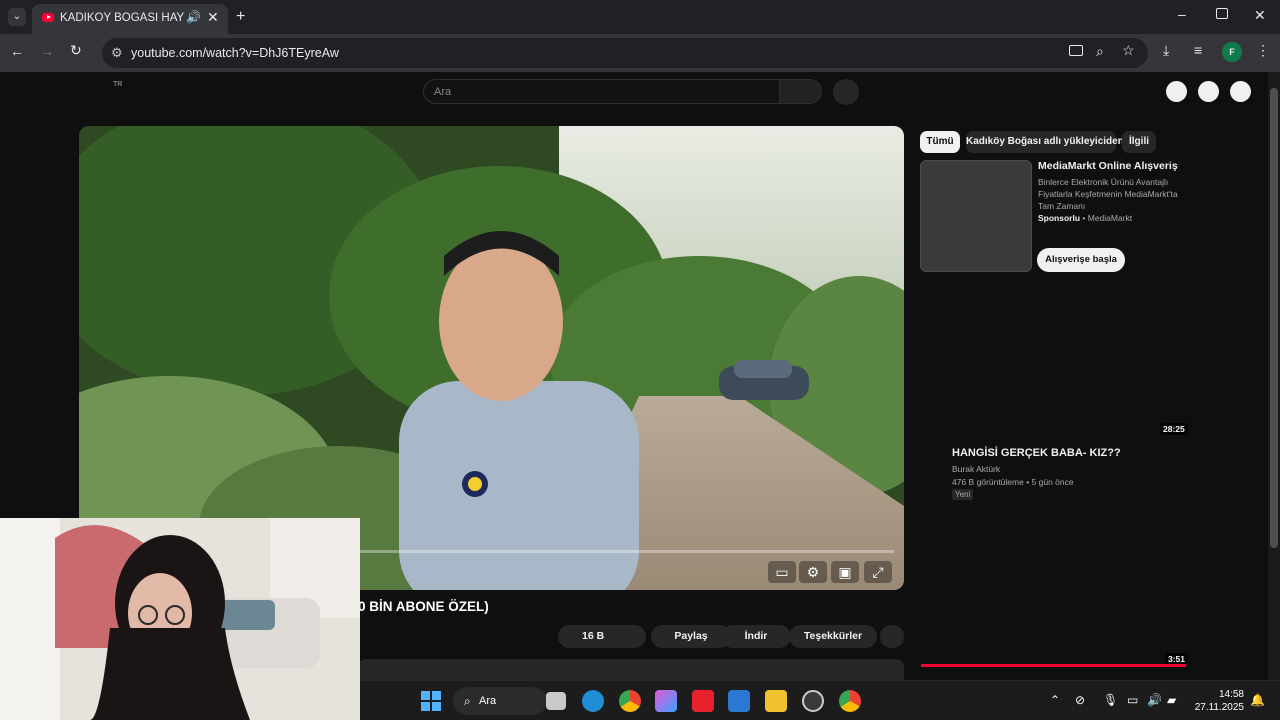 The width and height of the screenshot is (1280, 720). I want to click on display-icon: ▭, so click(1132, 700).